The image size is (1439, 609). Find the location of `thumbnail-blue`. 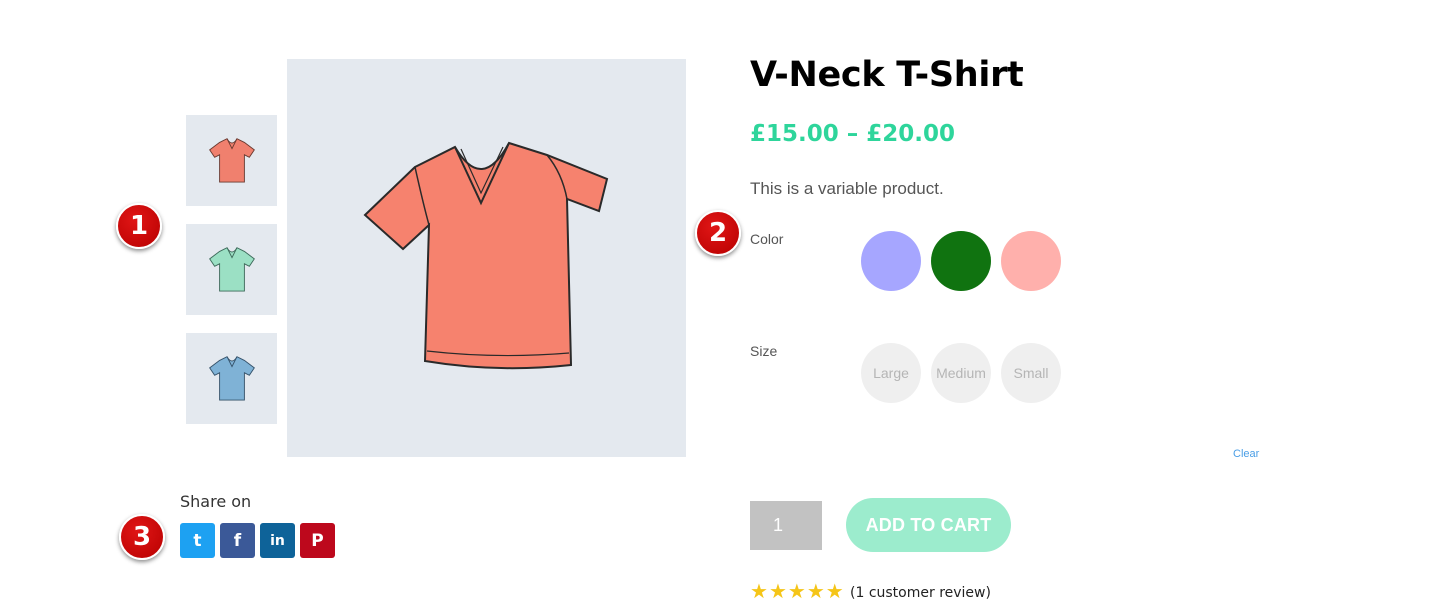

thumbnail-blue is located at coordinates (231, 378).